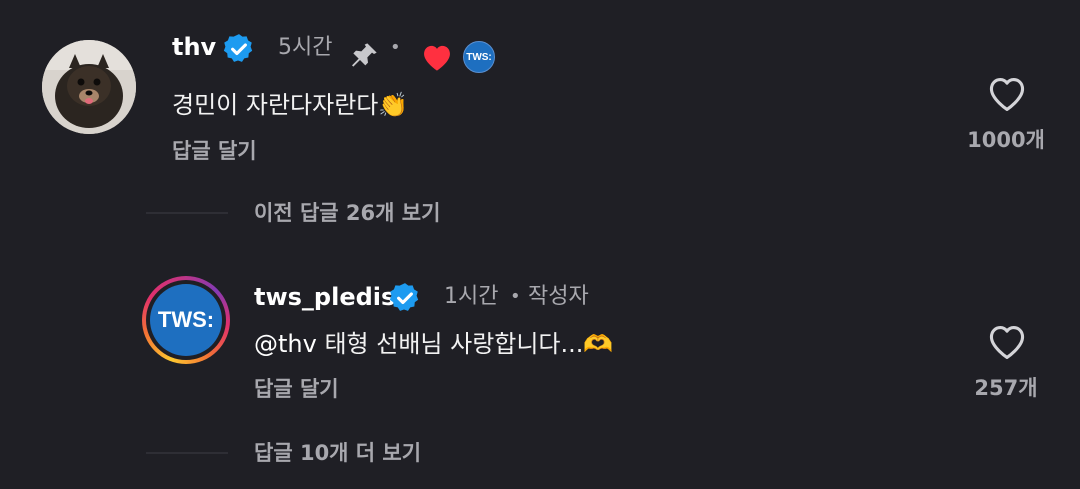 The height and width of the screenshot is (489, 1080). What do you see at coordinates (285, 344) in the screenshot?
I see `mention-link: @thv` at bounding box center [285, 344].